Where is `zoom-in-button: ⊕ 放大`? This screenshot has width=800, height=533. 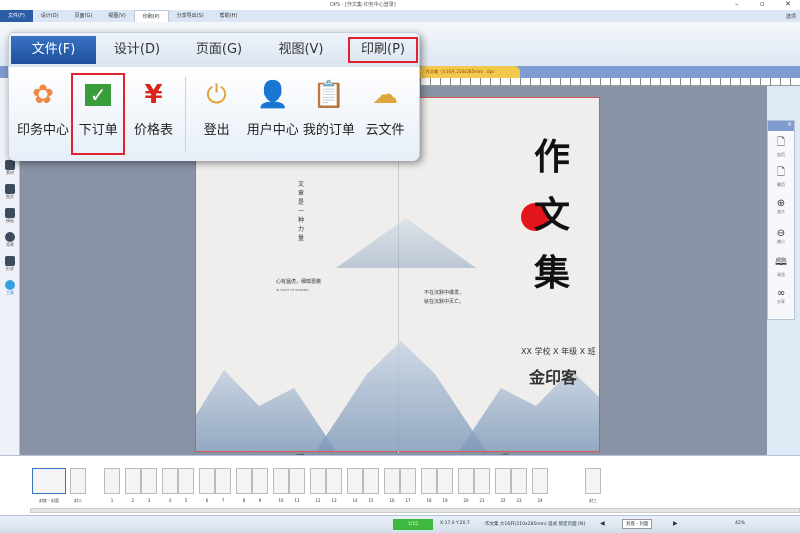
zoom-in-button: ⊕ 放大 is located at coordinates (781, 206).